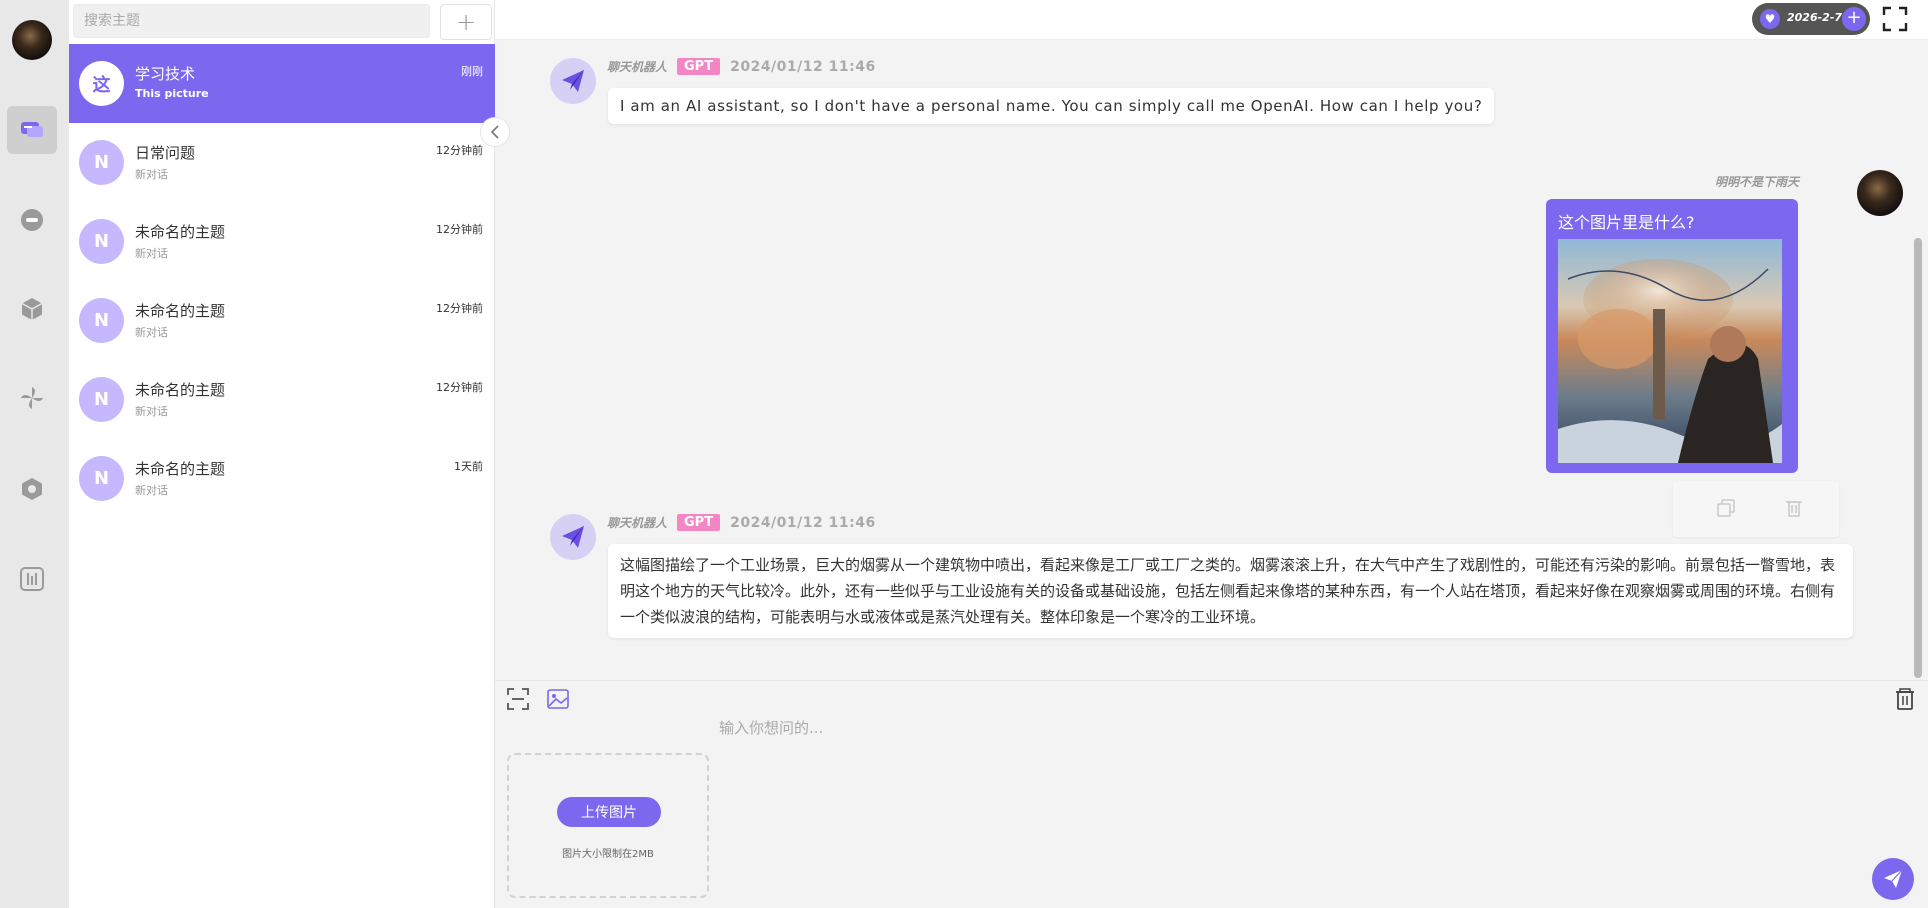  I want to click on copy-icon, so click(1726, 508).